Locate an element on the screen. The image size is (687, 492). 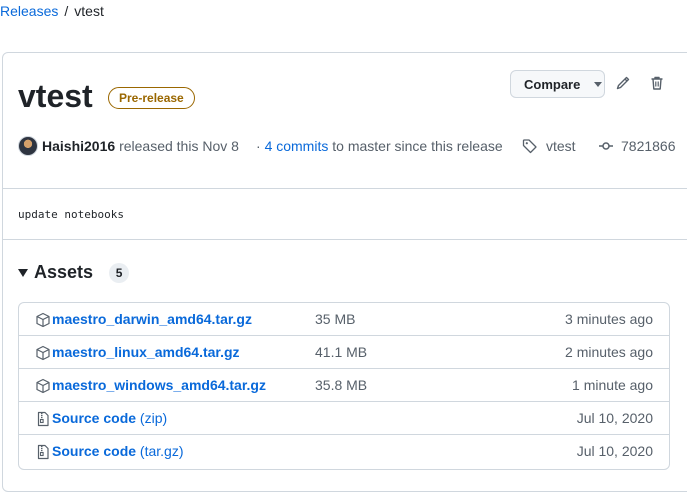
triangle-down-icon is located at coordinates (23, 272).